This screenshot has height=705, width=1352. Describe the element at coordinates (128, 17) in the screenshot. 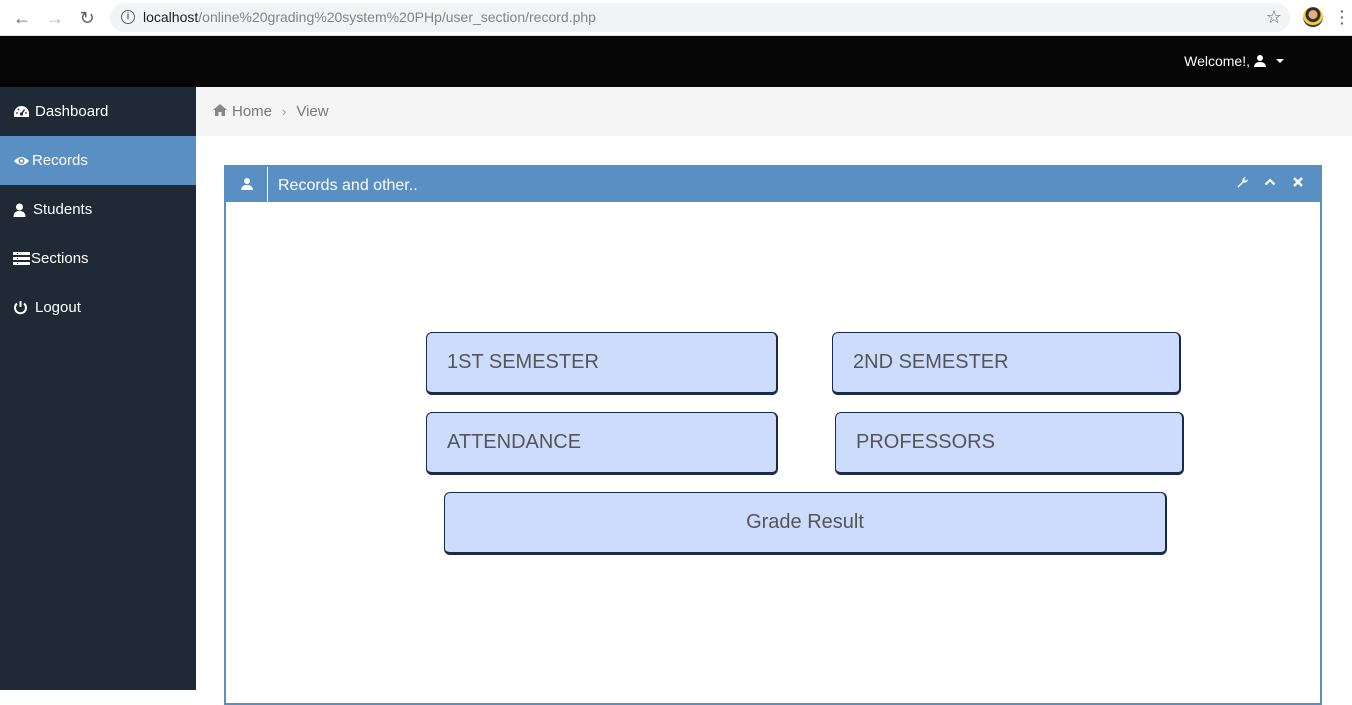

I see `info-icon: i` at that location.